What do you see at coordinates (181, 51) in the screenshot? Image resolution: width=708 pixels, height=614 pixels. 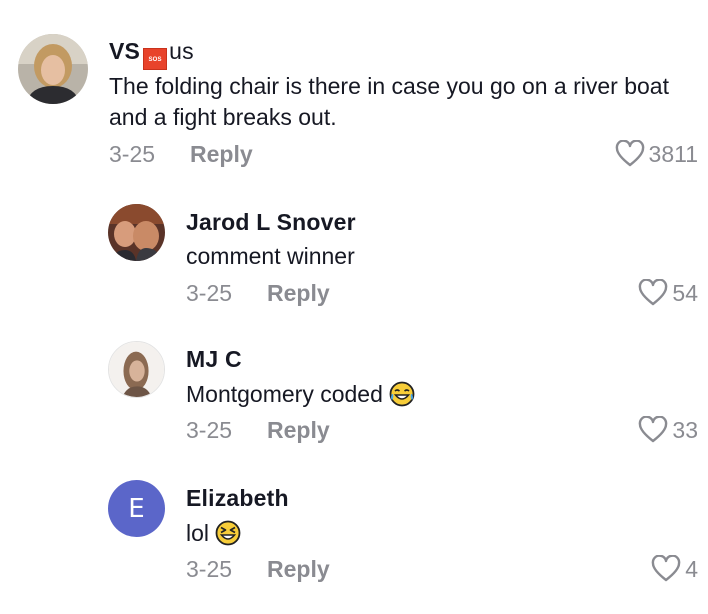 I see `username-suffix: us` at bounding box center [181, 51].